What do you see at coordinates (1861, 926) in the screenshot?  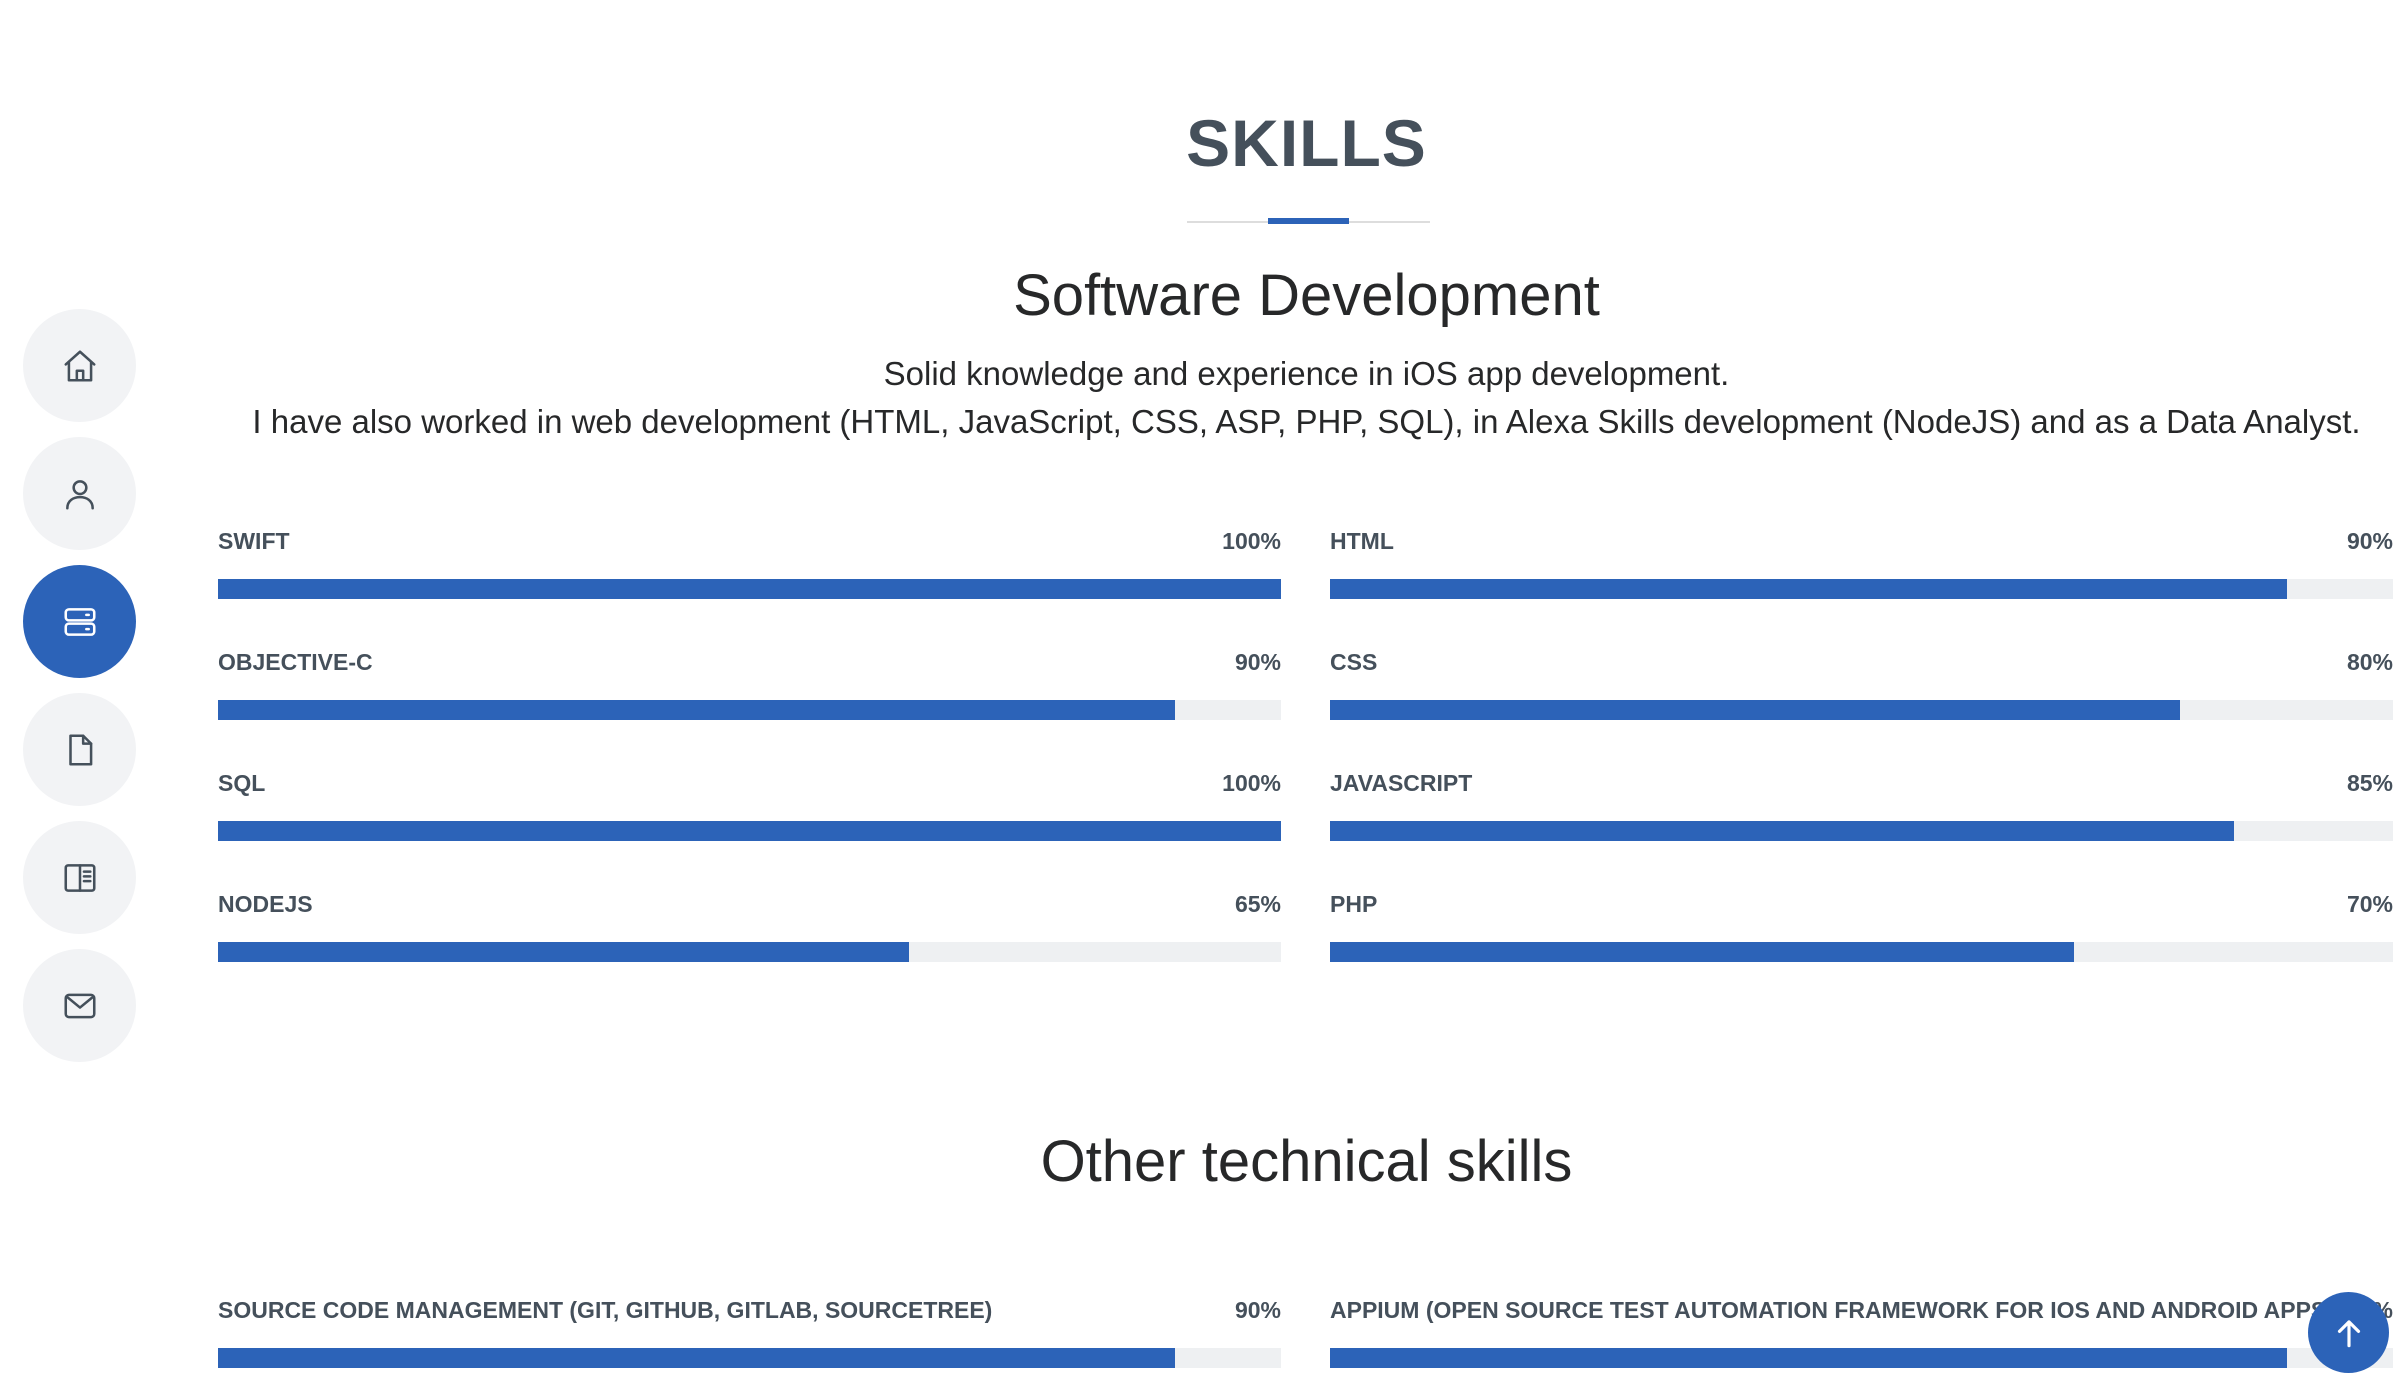 I see `skill-php: PHP 70%` at bounding box center [1861, 926].